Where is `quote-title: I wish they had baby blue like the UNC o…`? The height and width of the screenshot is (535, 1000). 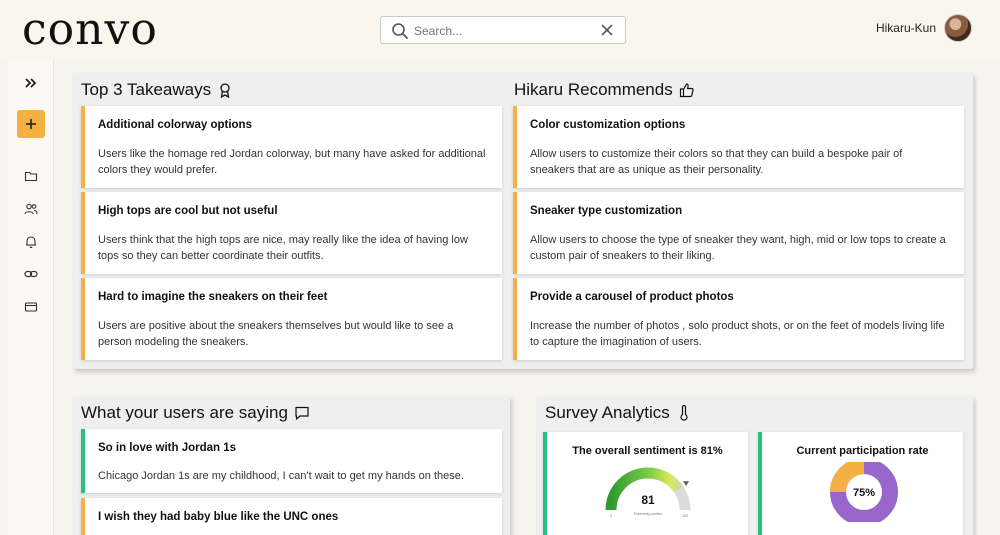 quote-title: I wish they had baby blue like the UNC o… is located at coordinates (218, 517).